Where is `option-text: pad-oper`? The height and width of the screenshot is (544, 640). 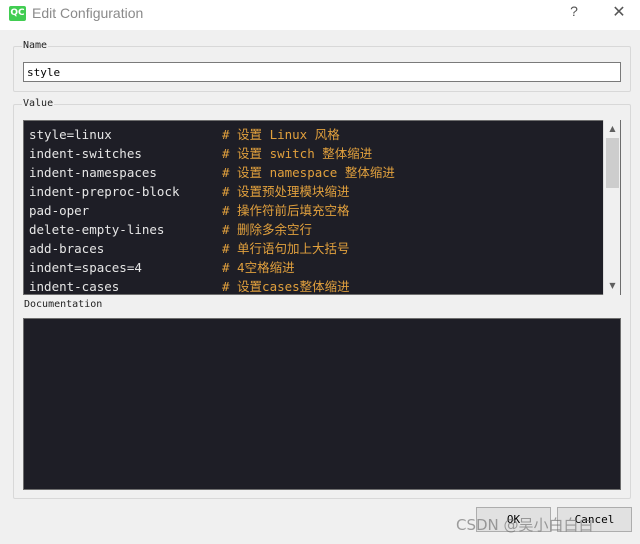
option-text: pad-oper is located at coordinates (59, 210).